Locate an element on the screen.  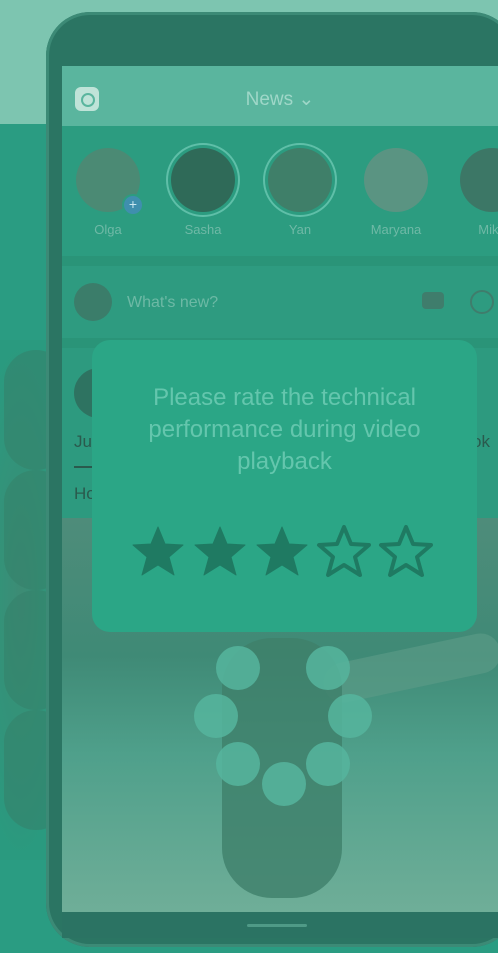
loading-spinner is located at coordinates (285, 725).